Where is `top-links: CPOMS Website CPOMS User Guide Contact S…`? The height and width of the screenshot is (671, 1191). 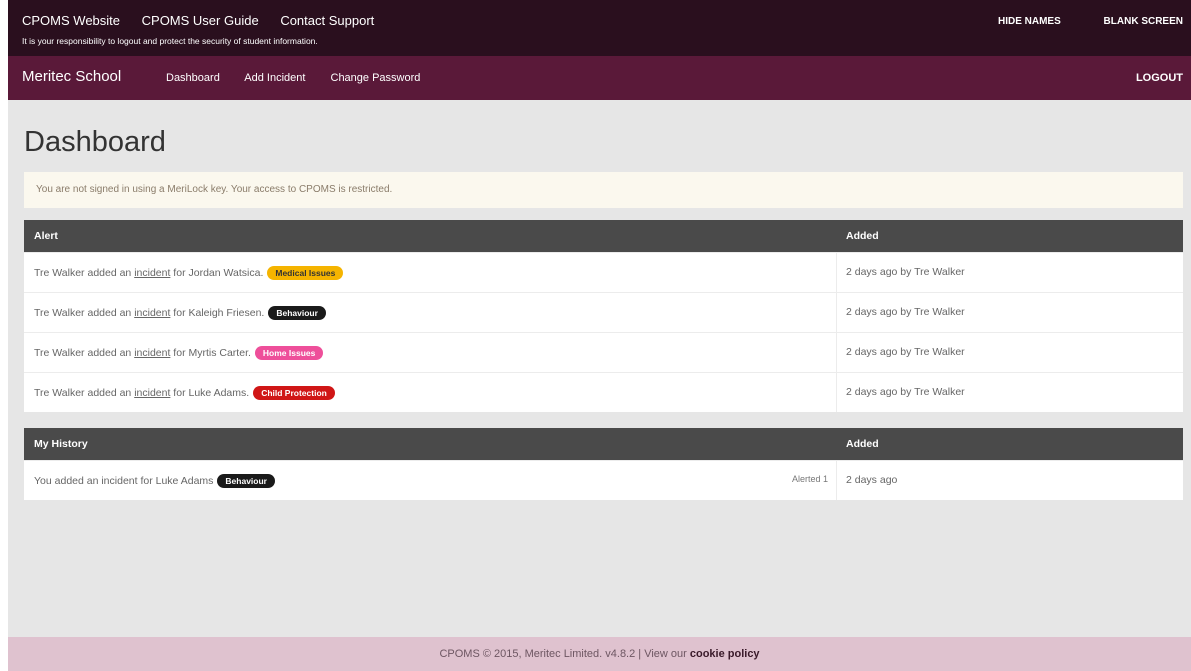
top-links: CPOMS Website CPOMS User Guide Contact S… is located at coordinates (207, 20).